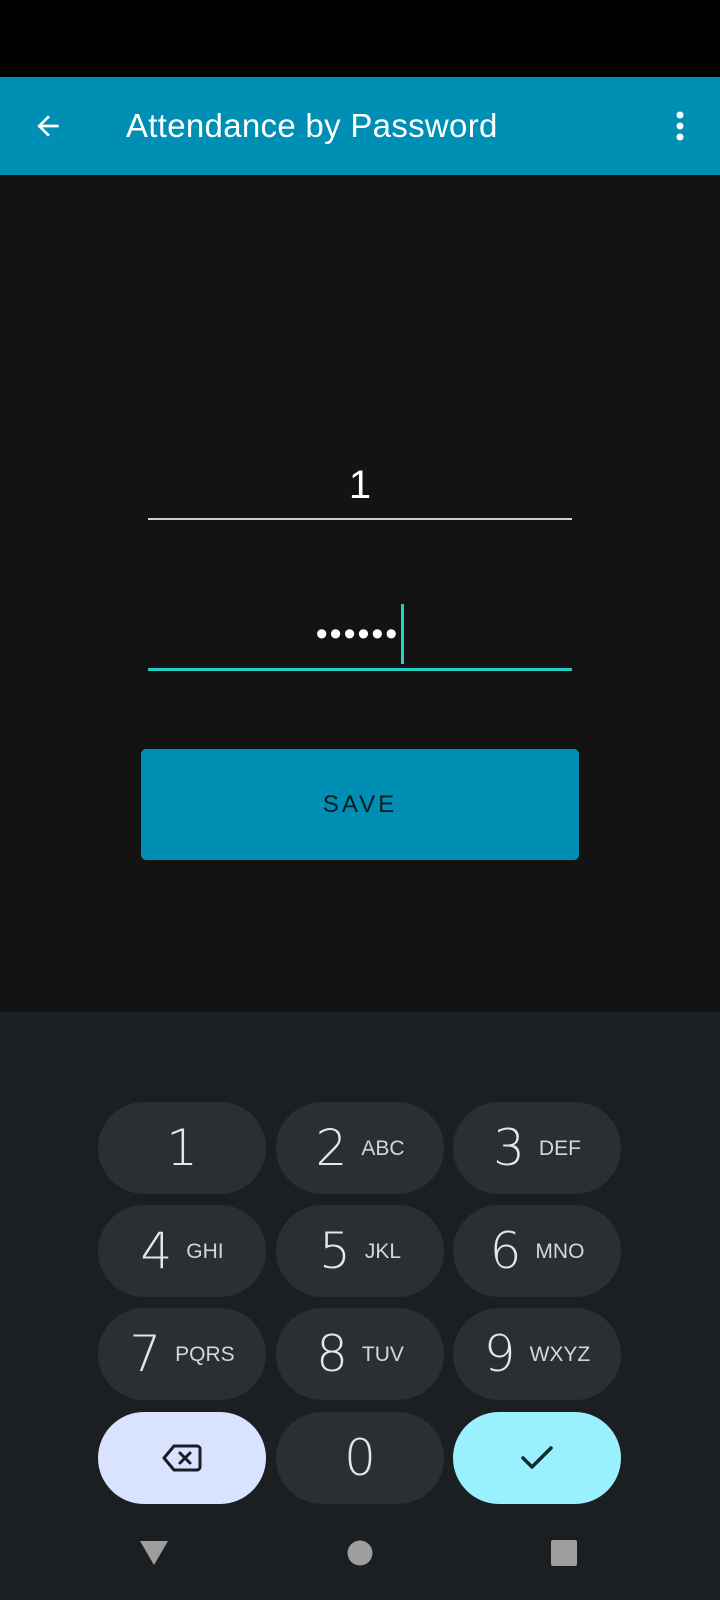 The width and height of the screenshot is (720, 1600). I want to click on key-3: 3 DEF, so click(537, 1148).